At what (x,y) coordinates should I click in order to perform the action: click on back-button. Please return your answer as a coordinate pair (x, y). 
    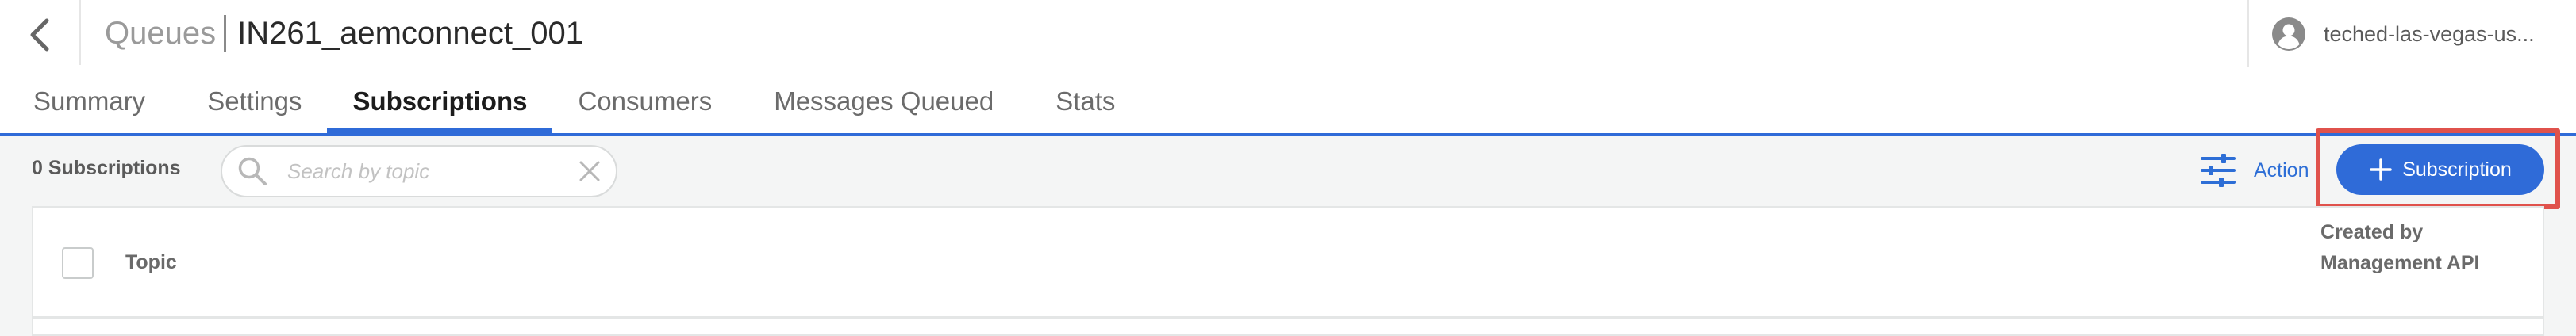
    Looking at the image, I should click on (39, 35).